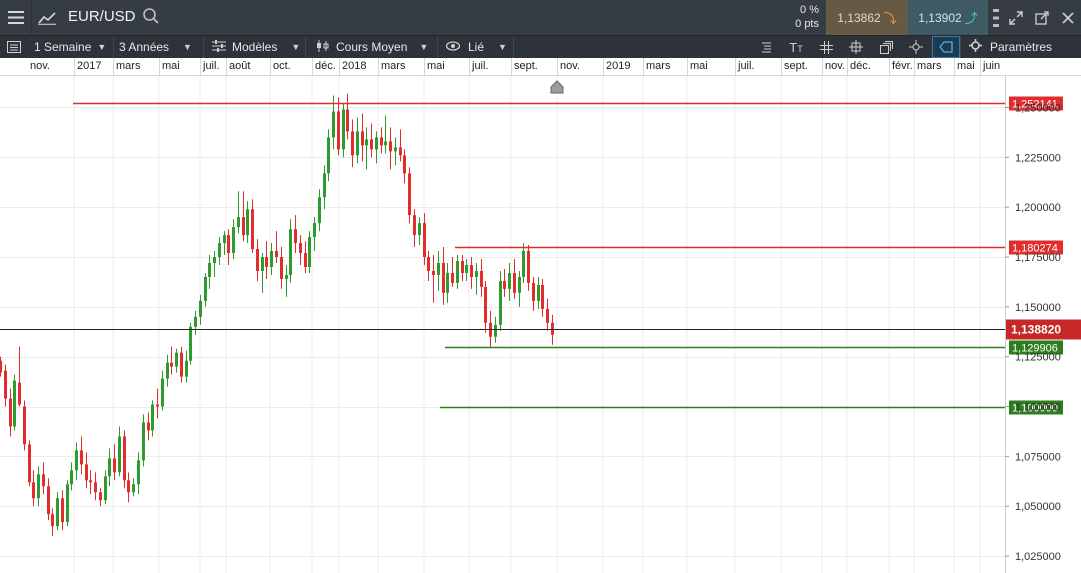  I want to click on templates-label: Modèles, so click(255, 47).